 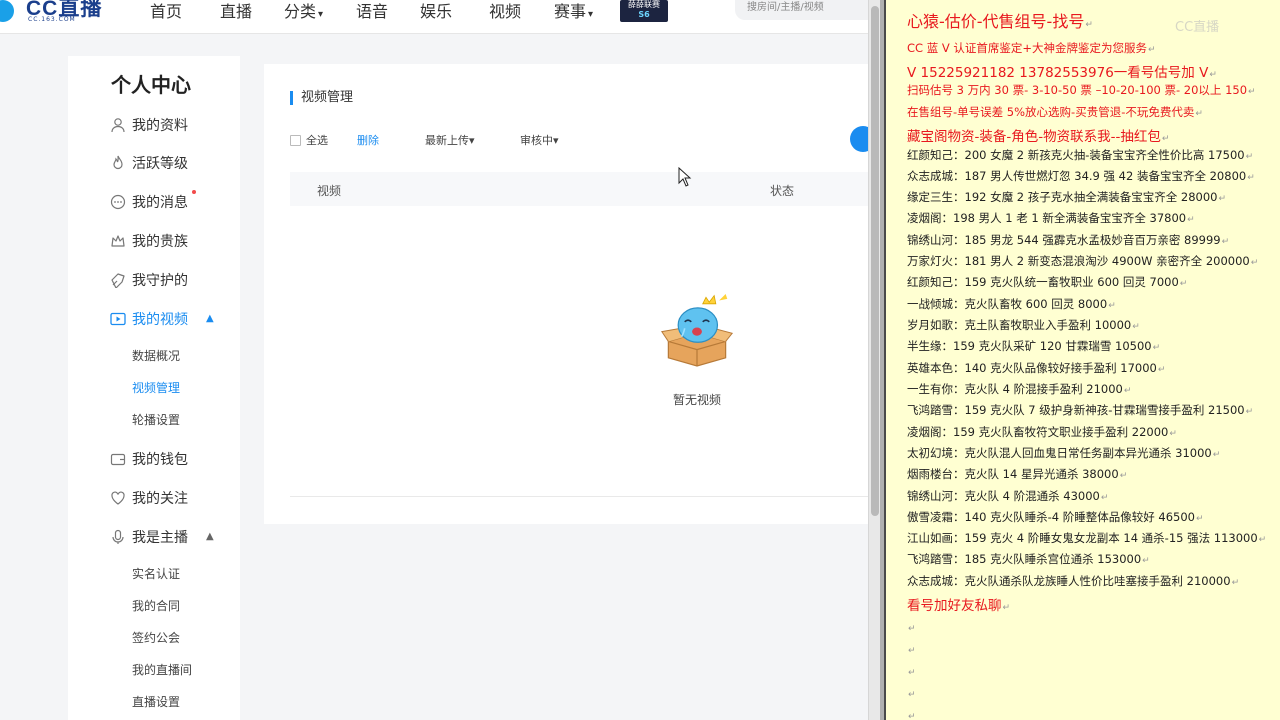 I want to click on select-all-label: 全选, so click(x=317, y=140).